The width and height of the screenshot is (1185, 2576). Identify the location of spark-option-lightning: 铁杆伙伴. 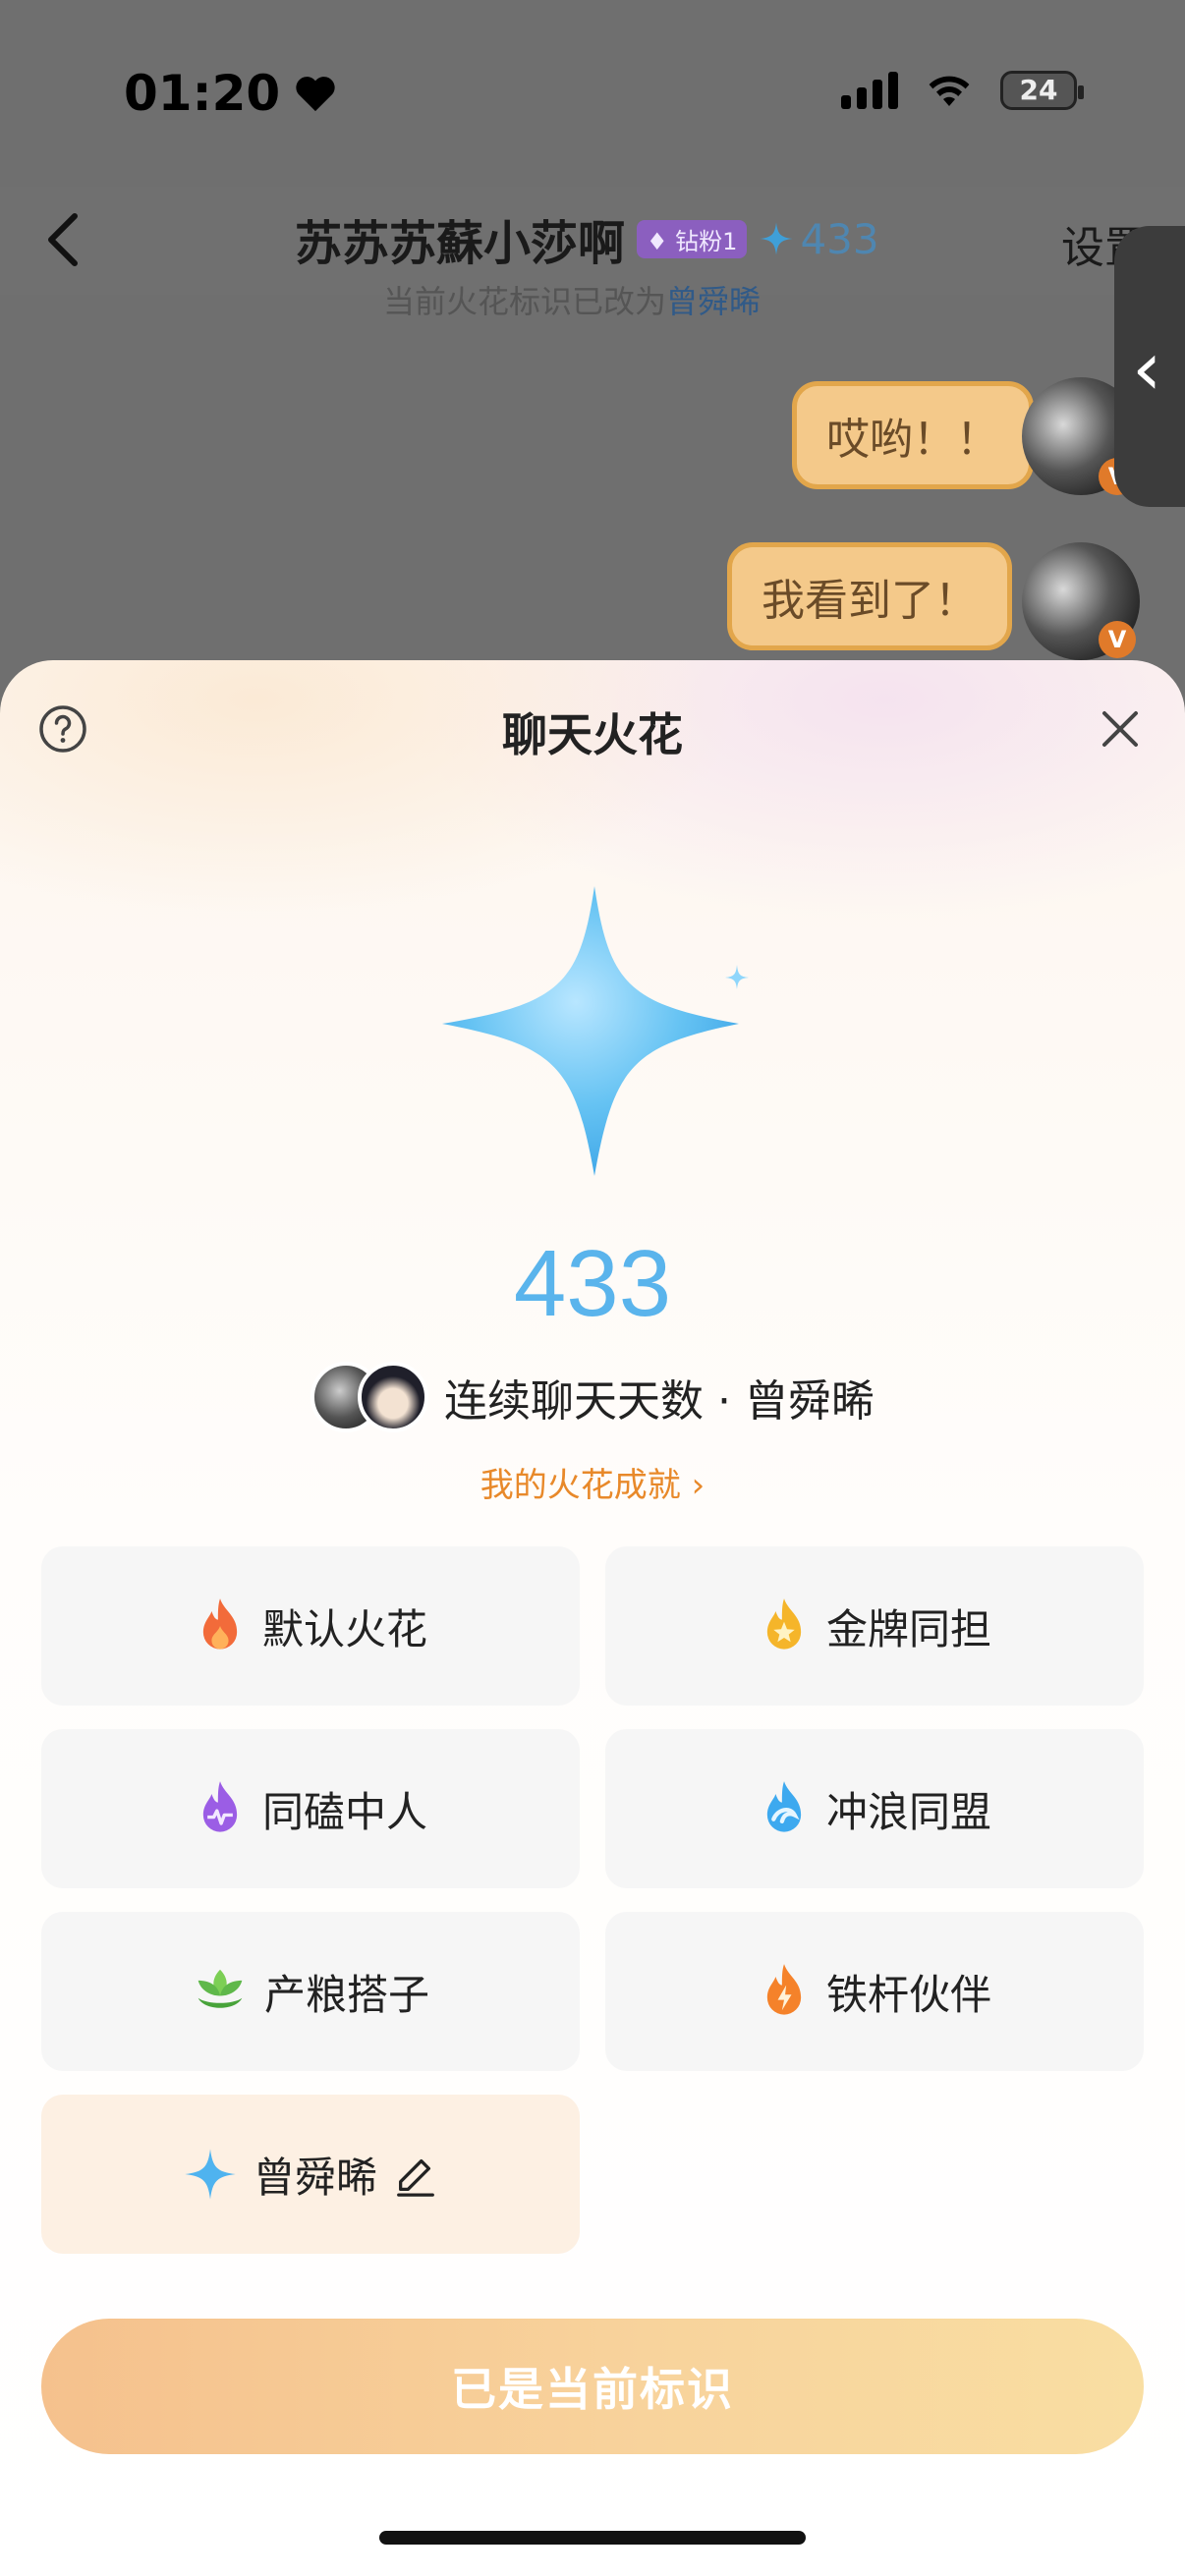
(875, 1991).